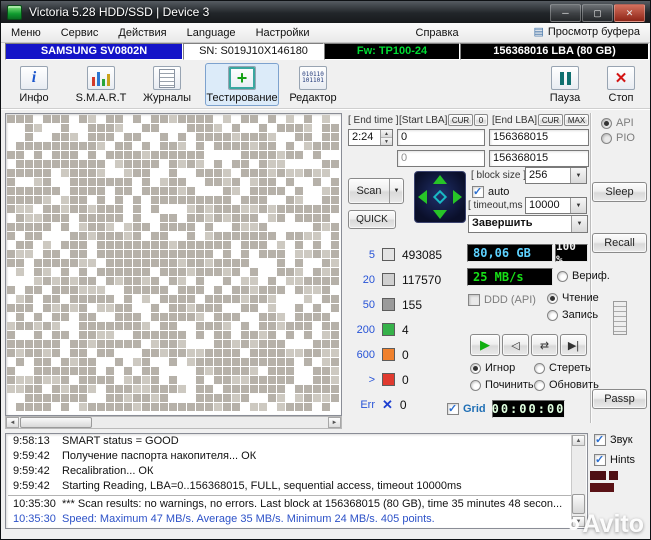 The width and height of the screenshot is (651, 540). Describe the element at coordinates (539, 158) in the screenshot. I see `current-end-lba-field: 156368015` at that location.